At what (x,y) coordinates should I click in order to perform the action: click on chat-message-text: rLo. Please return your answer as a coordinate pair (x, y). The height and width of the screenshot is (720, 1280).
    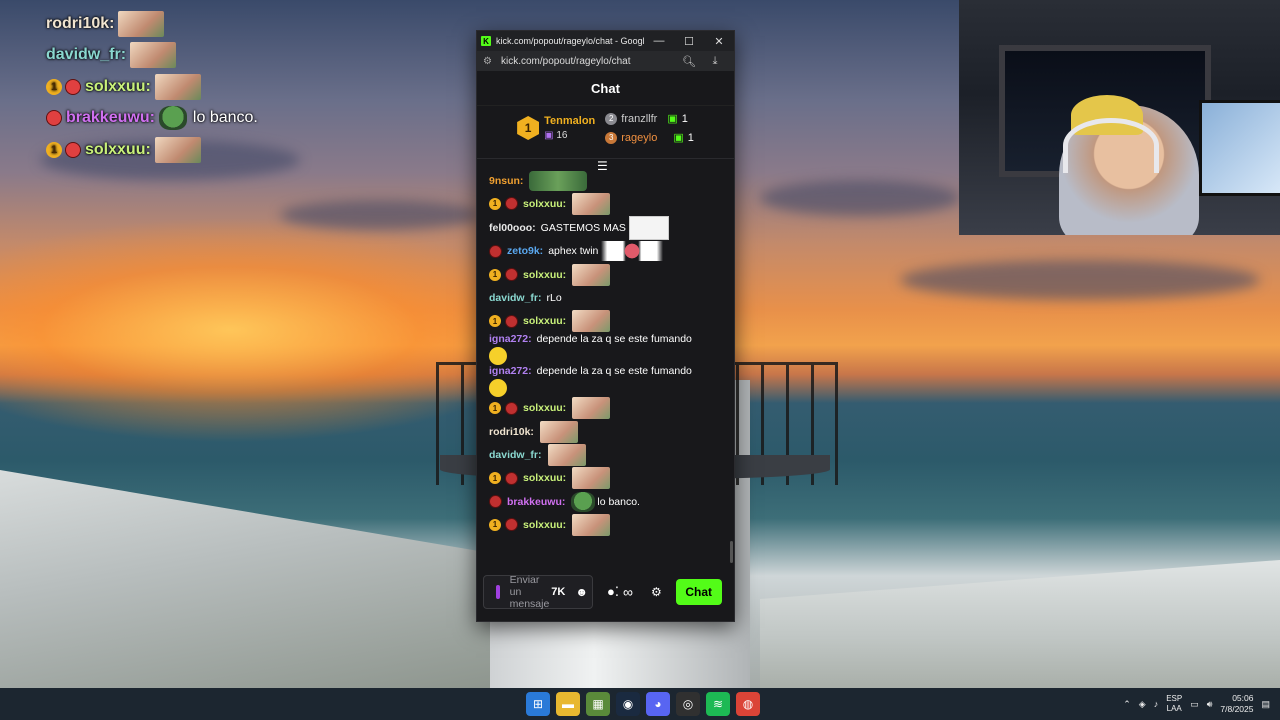
    Looking at the image, I should click on (554, 297).